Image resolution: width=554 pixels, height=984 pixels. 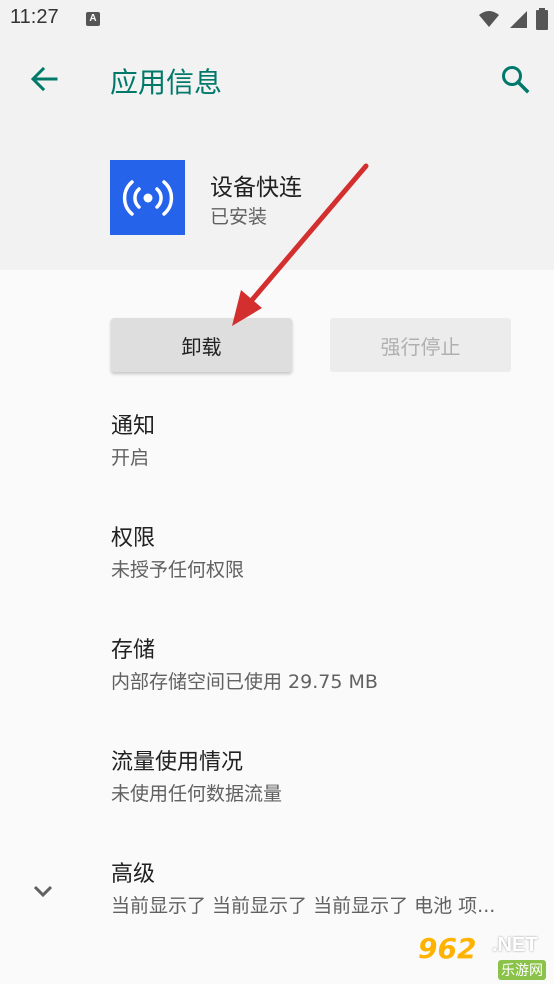 I want to click on search-button, so click(x=515, y=79).